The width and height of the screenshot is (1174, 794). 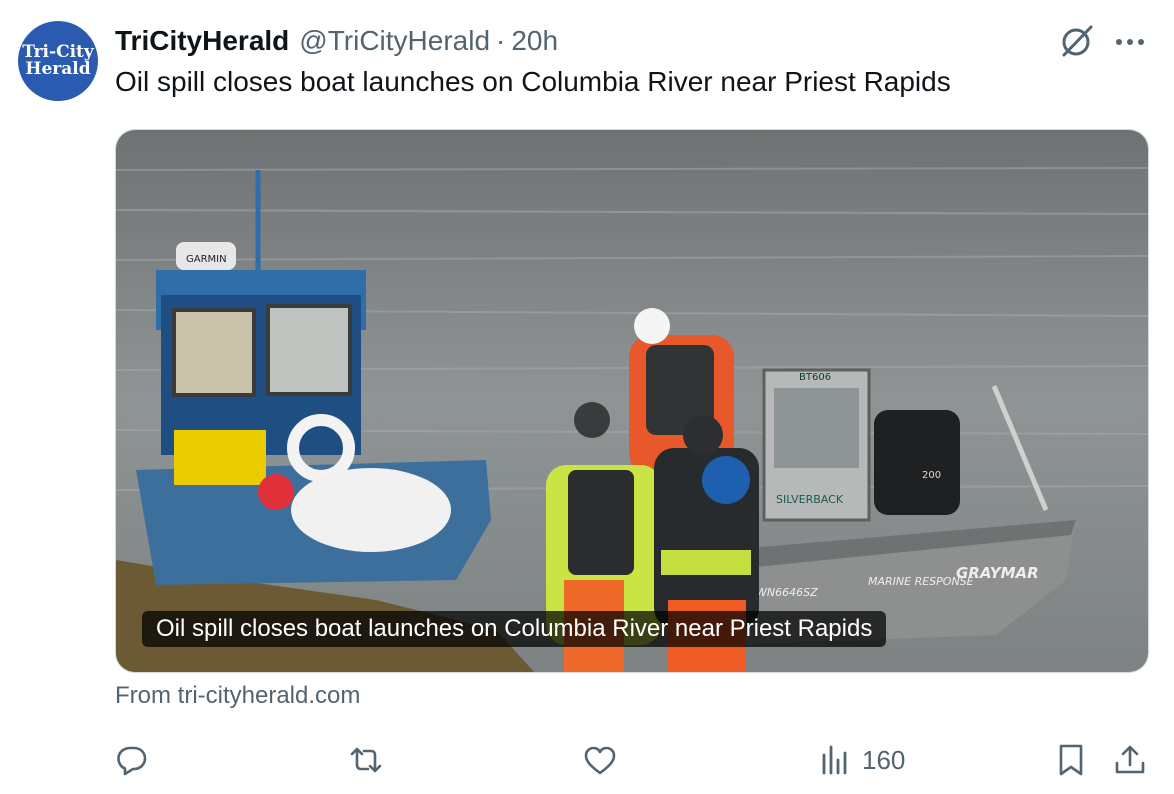 I want to click on avatar-text-line2: Herald, so click(x=58, y=69).